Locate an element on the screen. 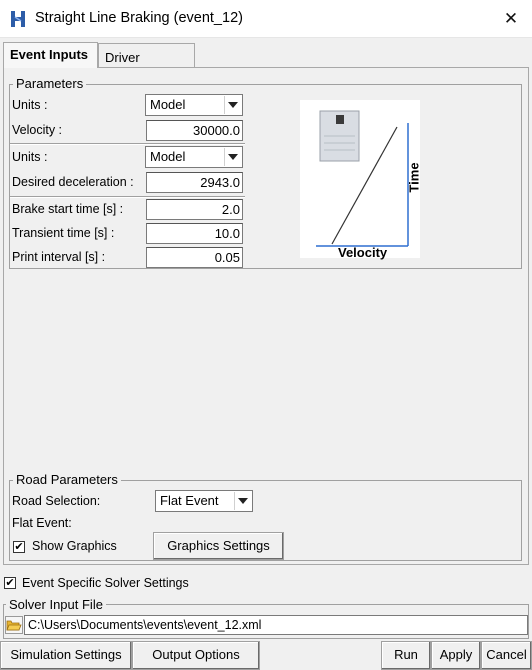 Image resolution: width=532 pixels, height=670 pixels. brake-start-field: 2.0 is located at coordinates (194, 209).